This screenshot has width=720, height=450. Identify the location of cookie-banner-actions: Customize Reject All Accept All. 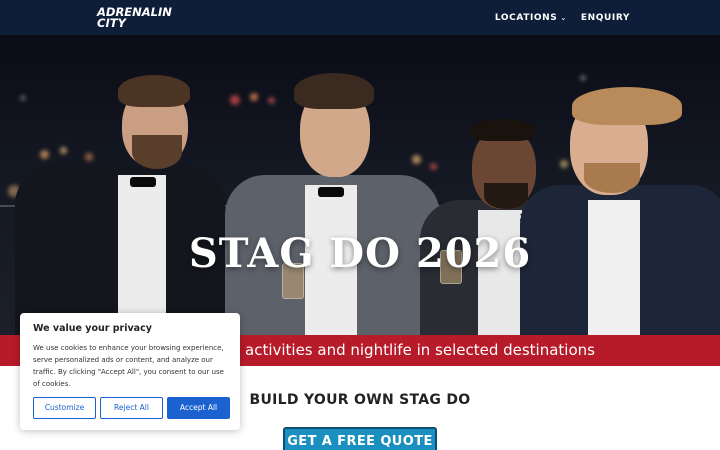
(131, 408).